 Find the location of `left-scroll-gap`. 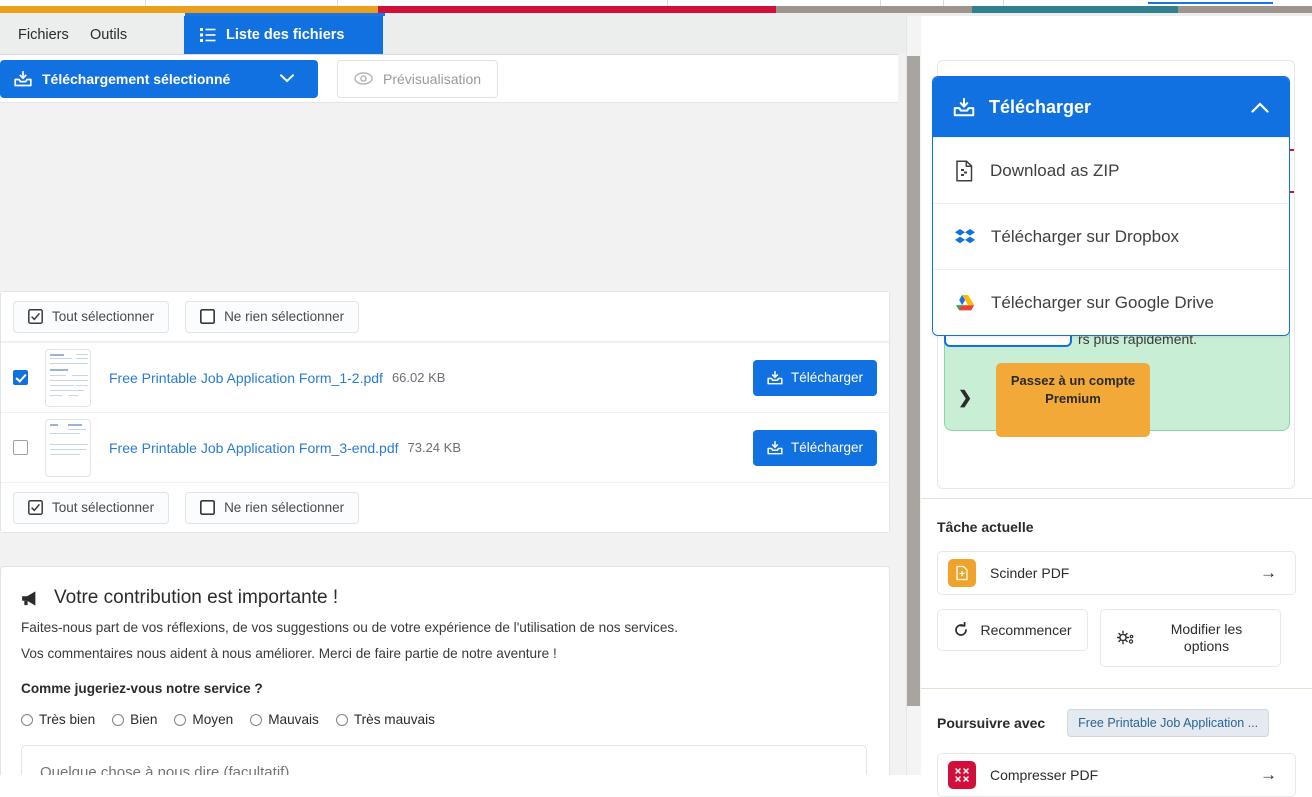

left-scroll-gap is located at coordinates (902, 414).